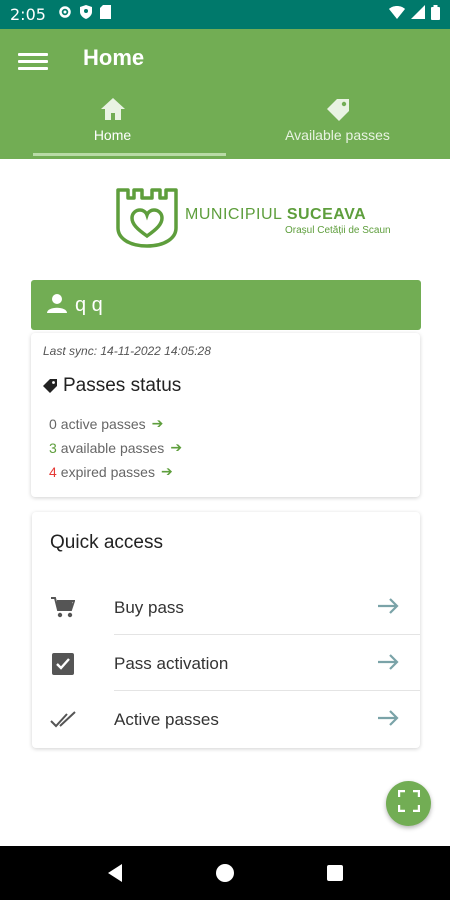  I want to click on tab-available-passes: Available passes, so click(337, 128).